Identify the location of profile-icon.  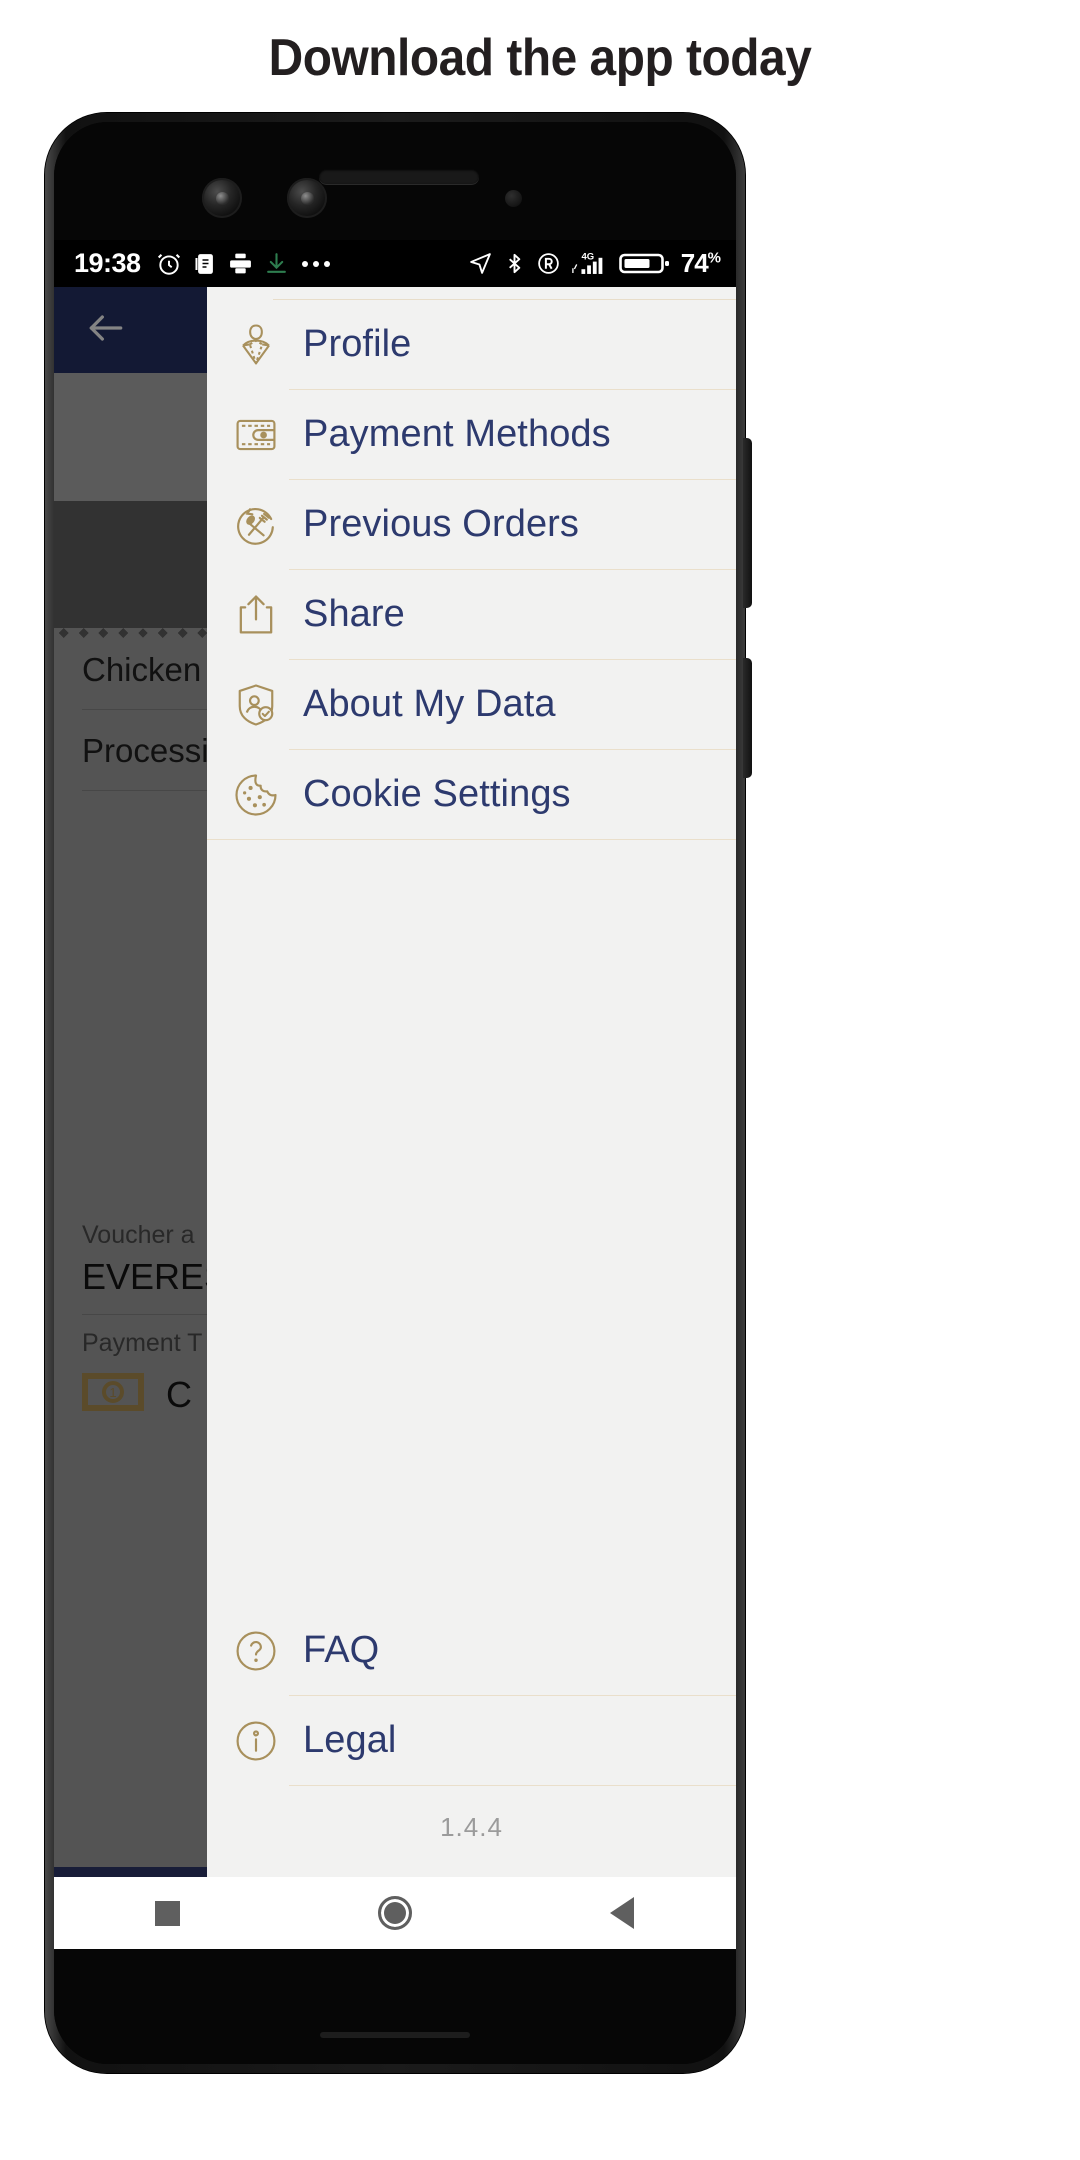
(256, 345).